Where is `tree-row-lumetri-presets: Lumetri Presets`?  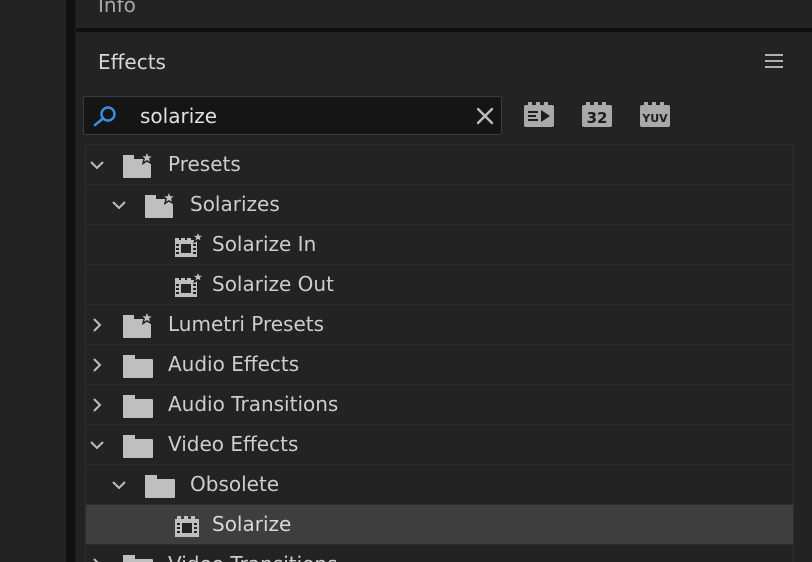 tree-row-lumetri-presets: Lumetri Presets is located at coordinates (439, 324).